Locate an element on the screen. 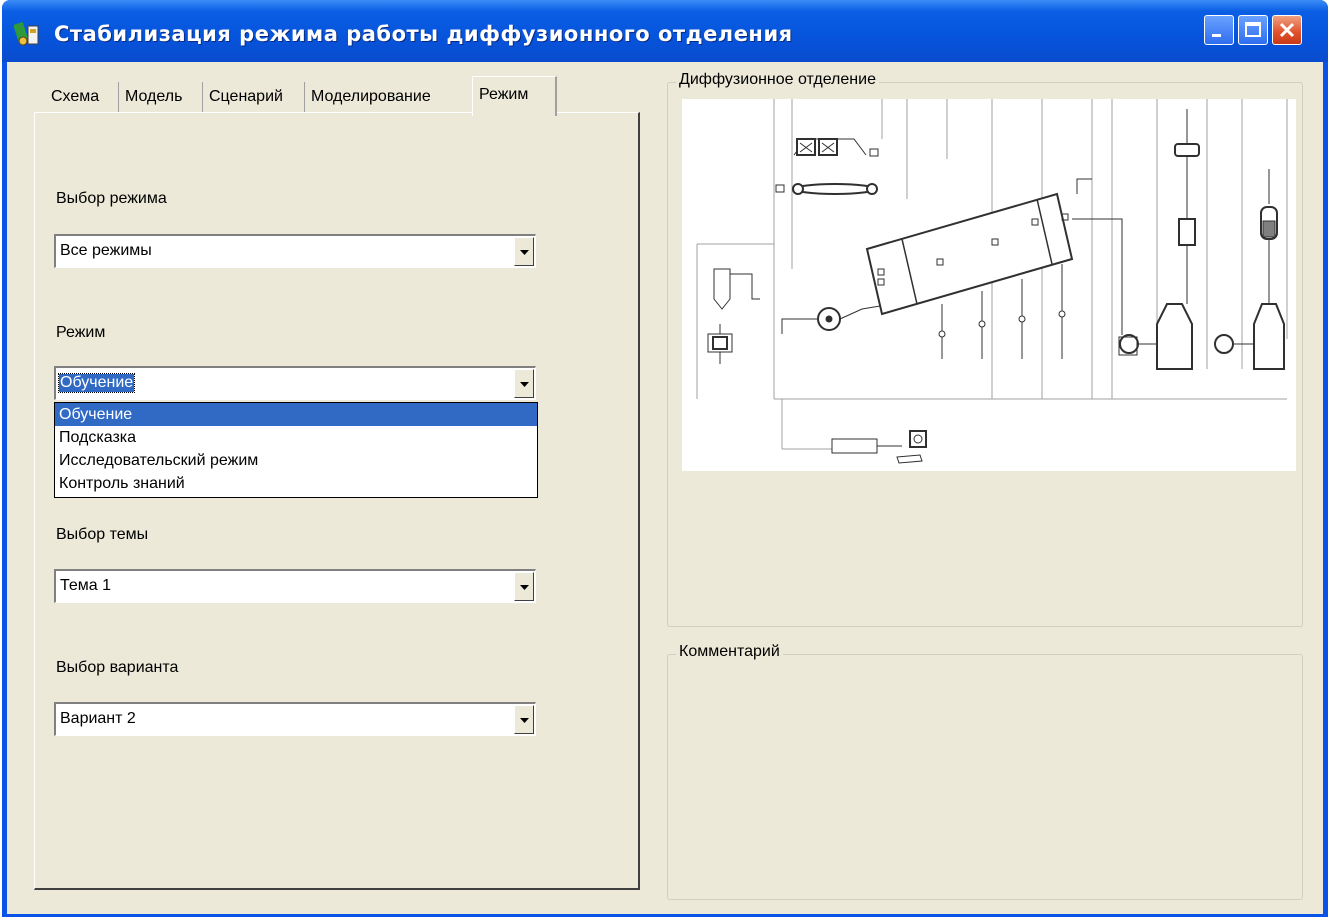 Image resolution: width=1332 pixels, height=919 pixels. tab-model: Модель is located at coordinates (153, 97).